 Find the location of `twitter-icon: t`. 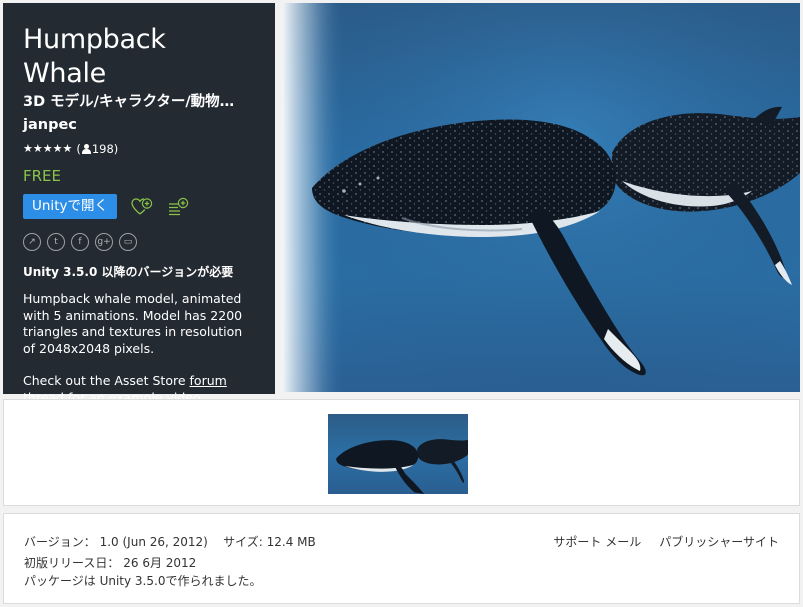

twitter-icon: t is located at coordinates (56, 242).